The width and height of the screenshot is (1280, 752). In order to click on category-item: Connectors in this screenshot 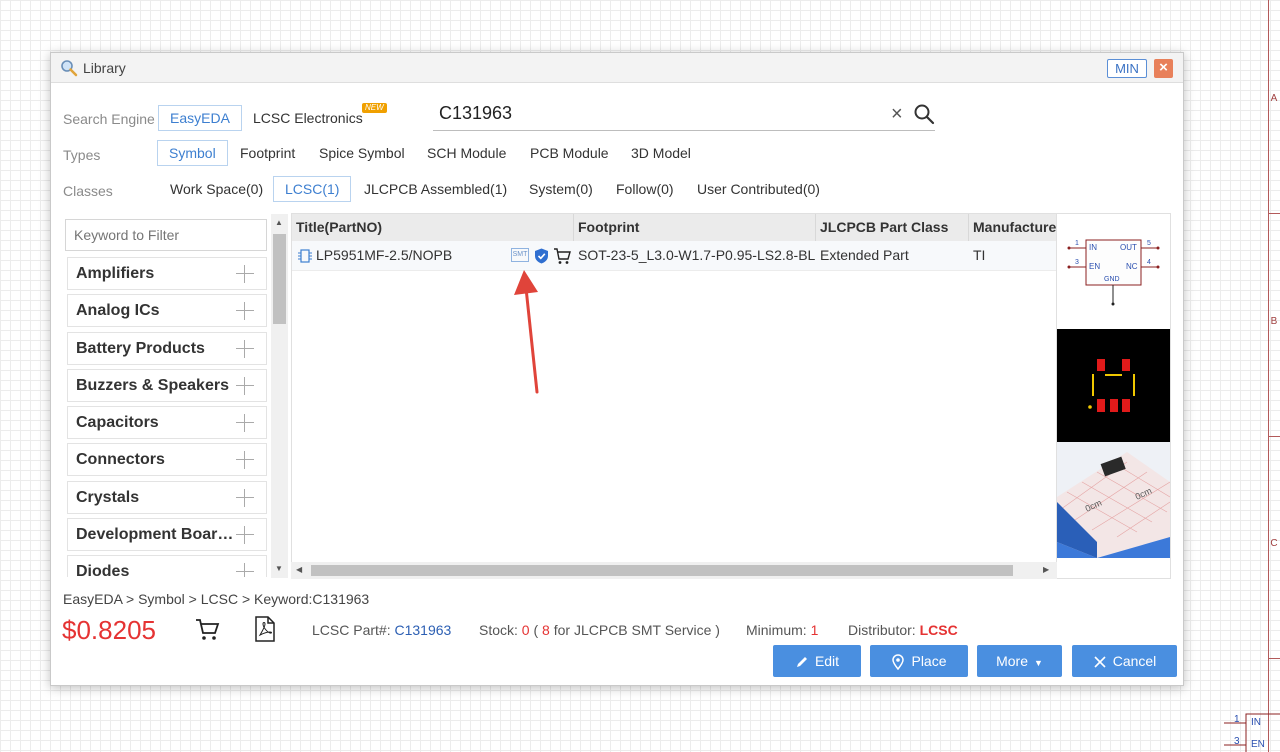, I will do `click(167, 460)`.